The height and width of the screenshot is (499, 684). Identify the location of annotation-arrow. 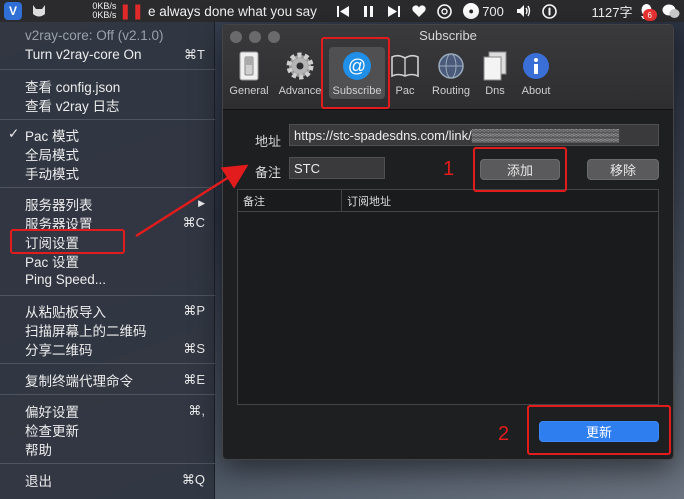
(192, 201).